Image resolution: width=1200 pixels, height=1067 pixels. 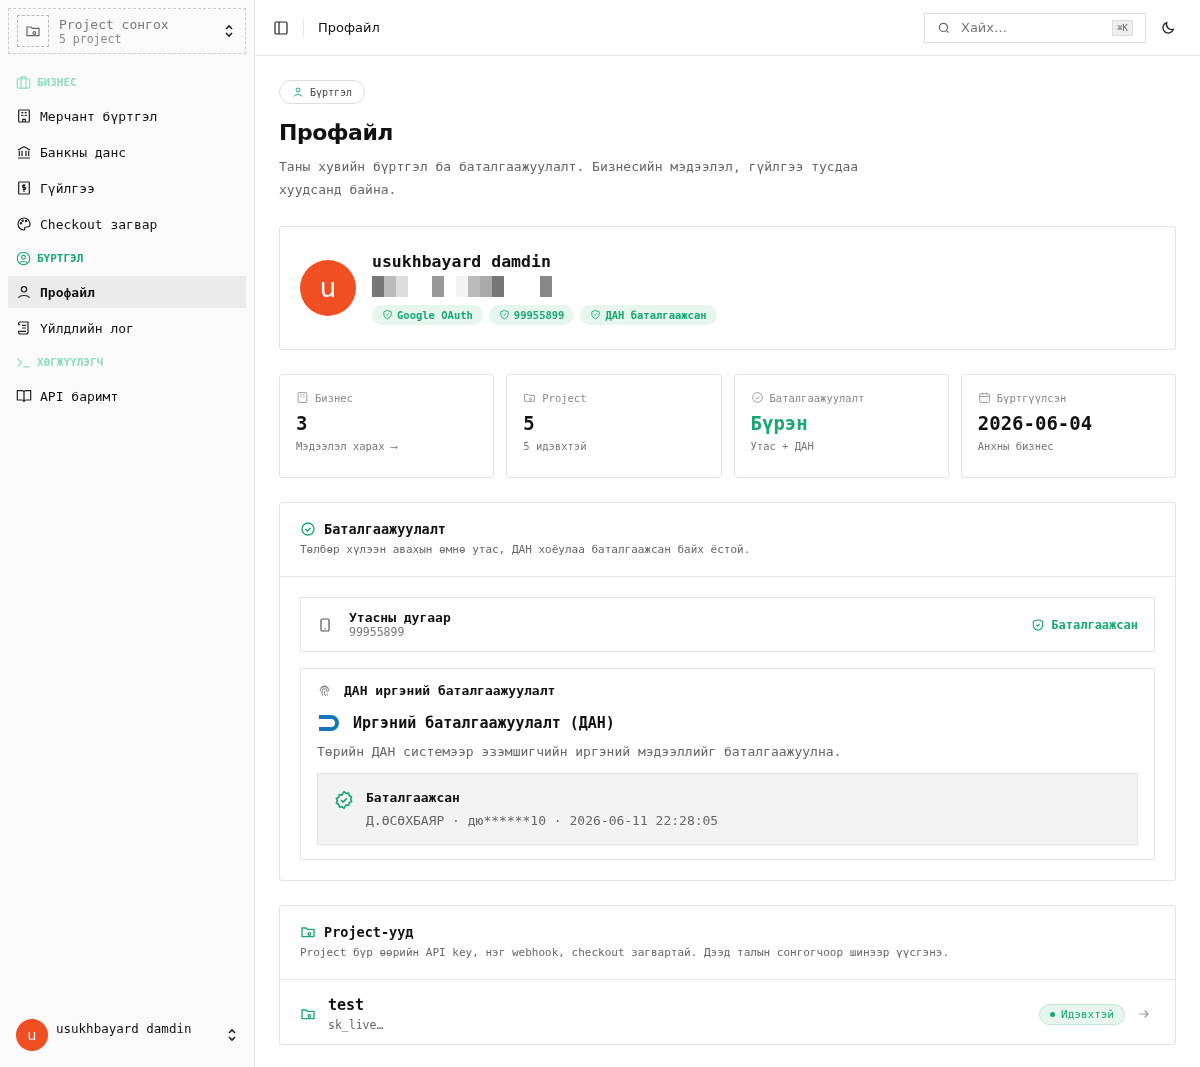 What do you see at coordinates (779, 423) in the screenshot?
I see `stat-value: Бүрэн` at bounding box center [779, 423].